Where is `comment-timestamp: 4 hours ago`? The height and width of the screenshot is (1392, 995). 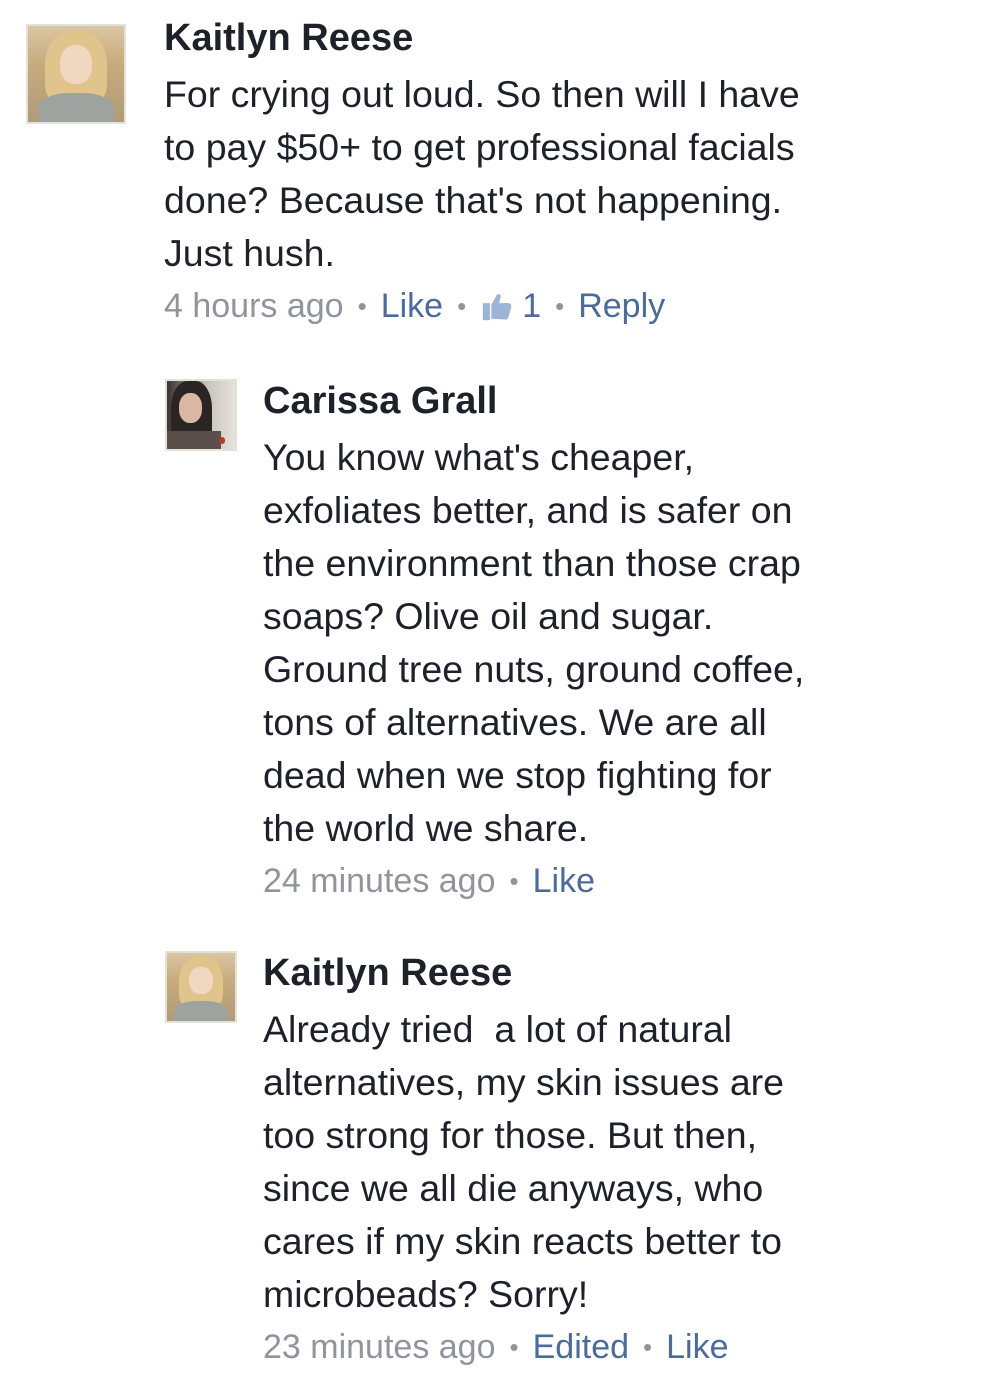 comment-timestamp: 4 hours ago is located at coordinates (254, 306).